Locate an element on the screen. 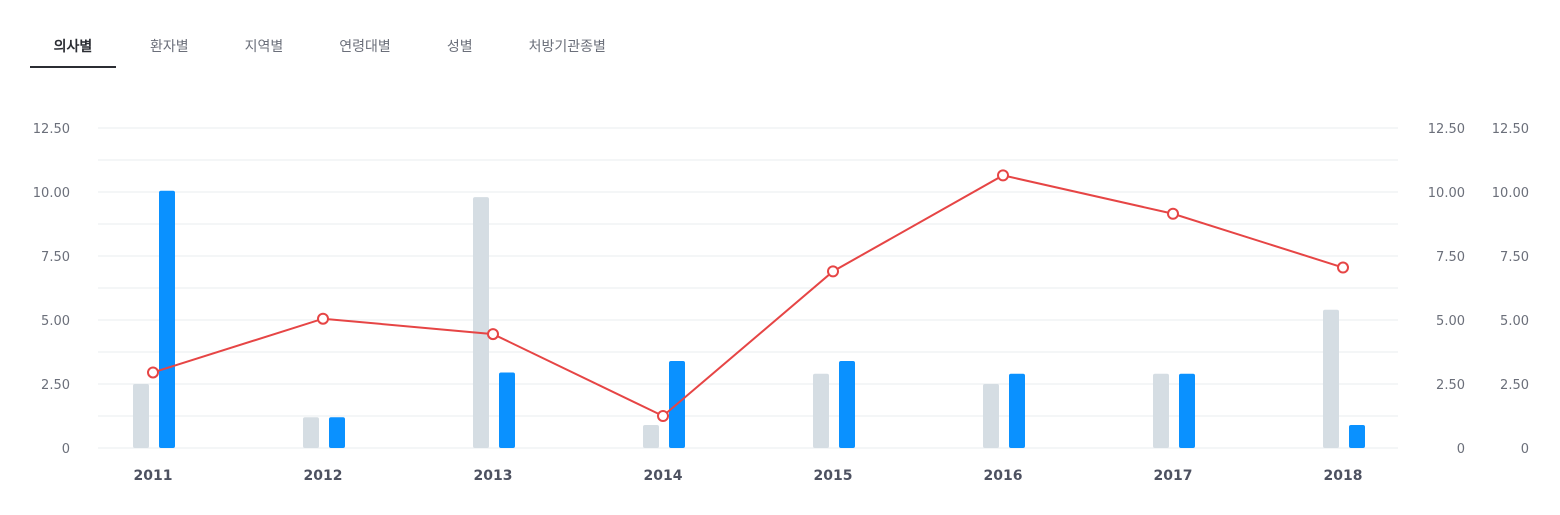 The image size is (1560, 515). x-tick-label: 2015 is located at coordinates (833, 476).